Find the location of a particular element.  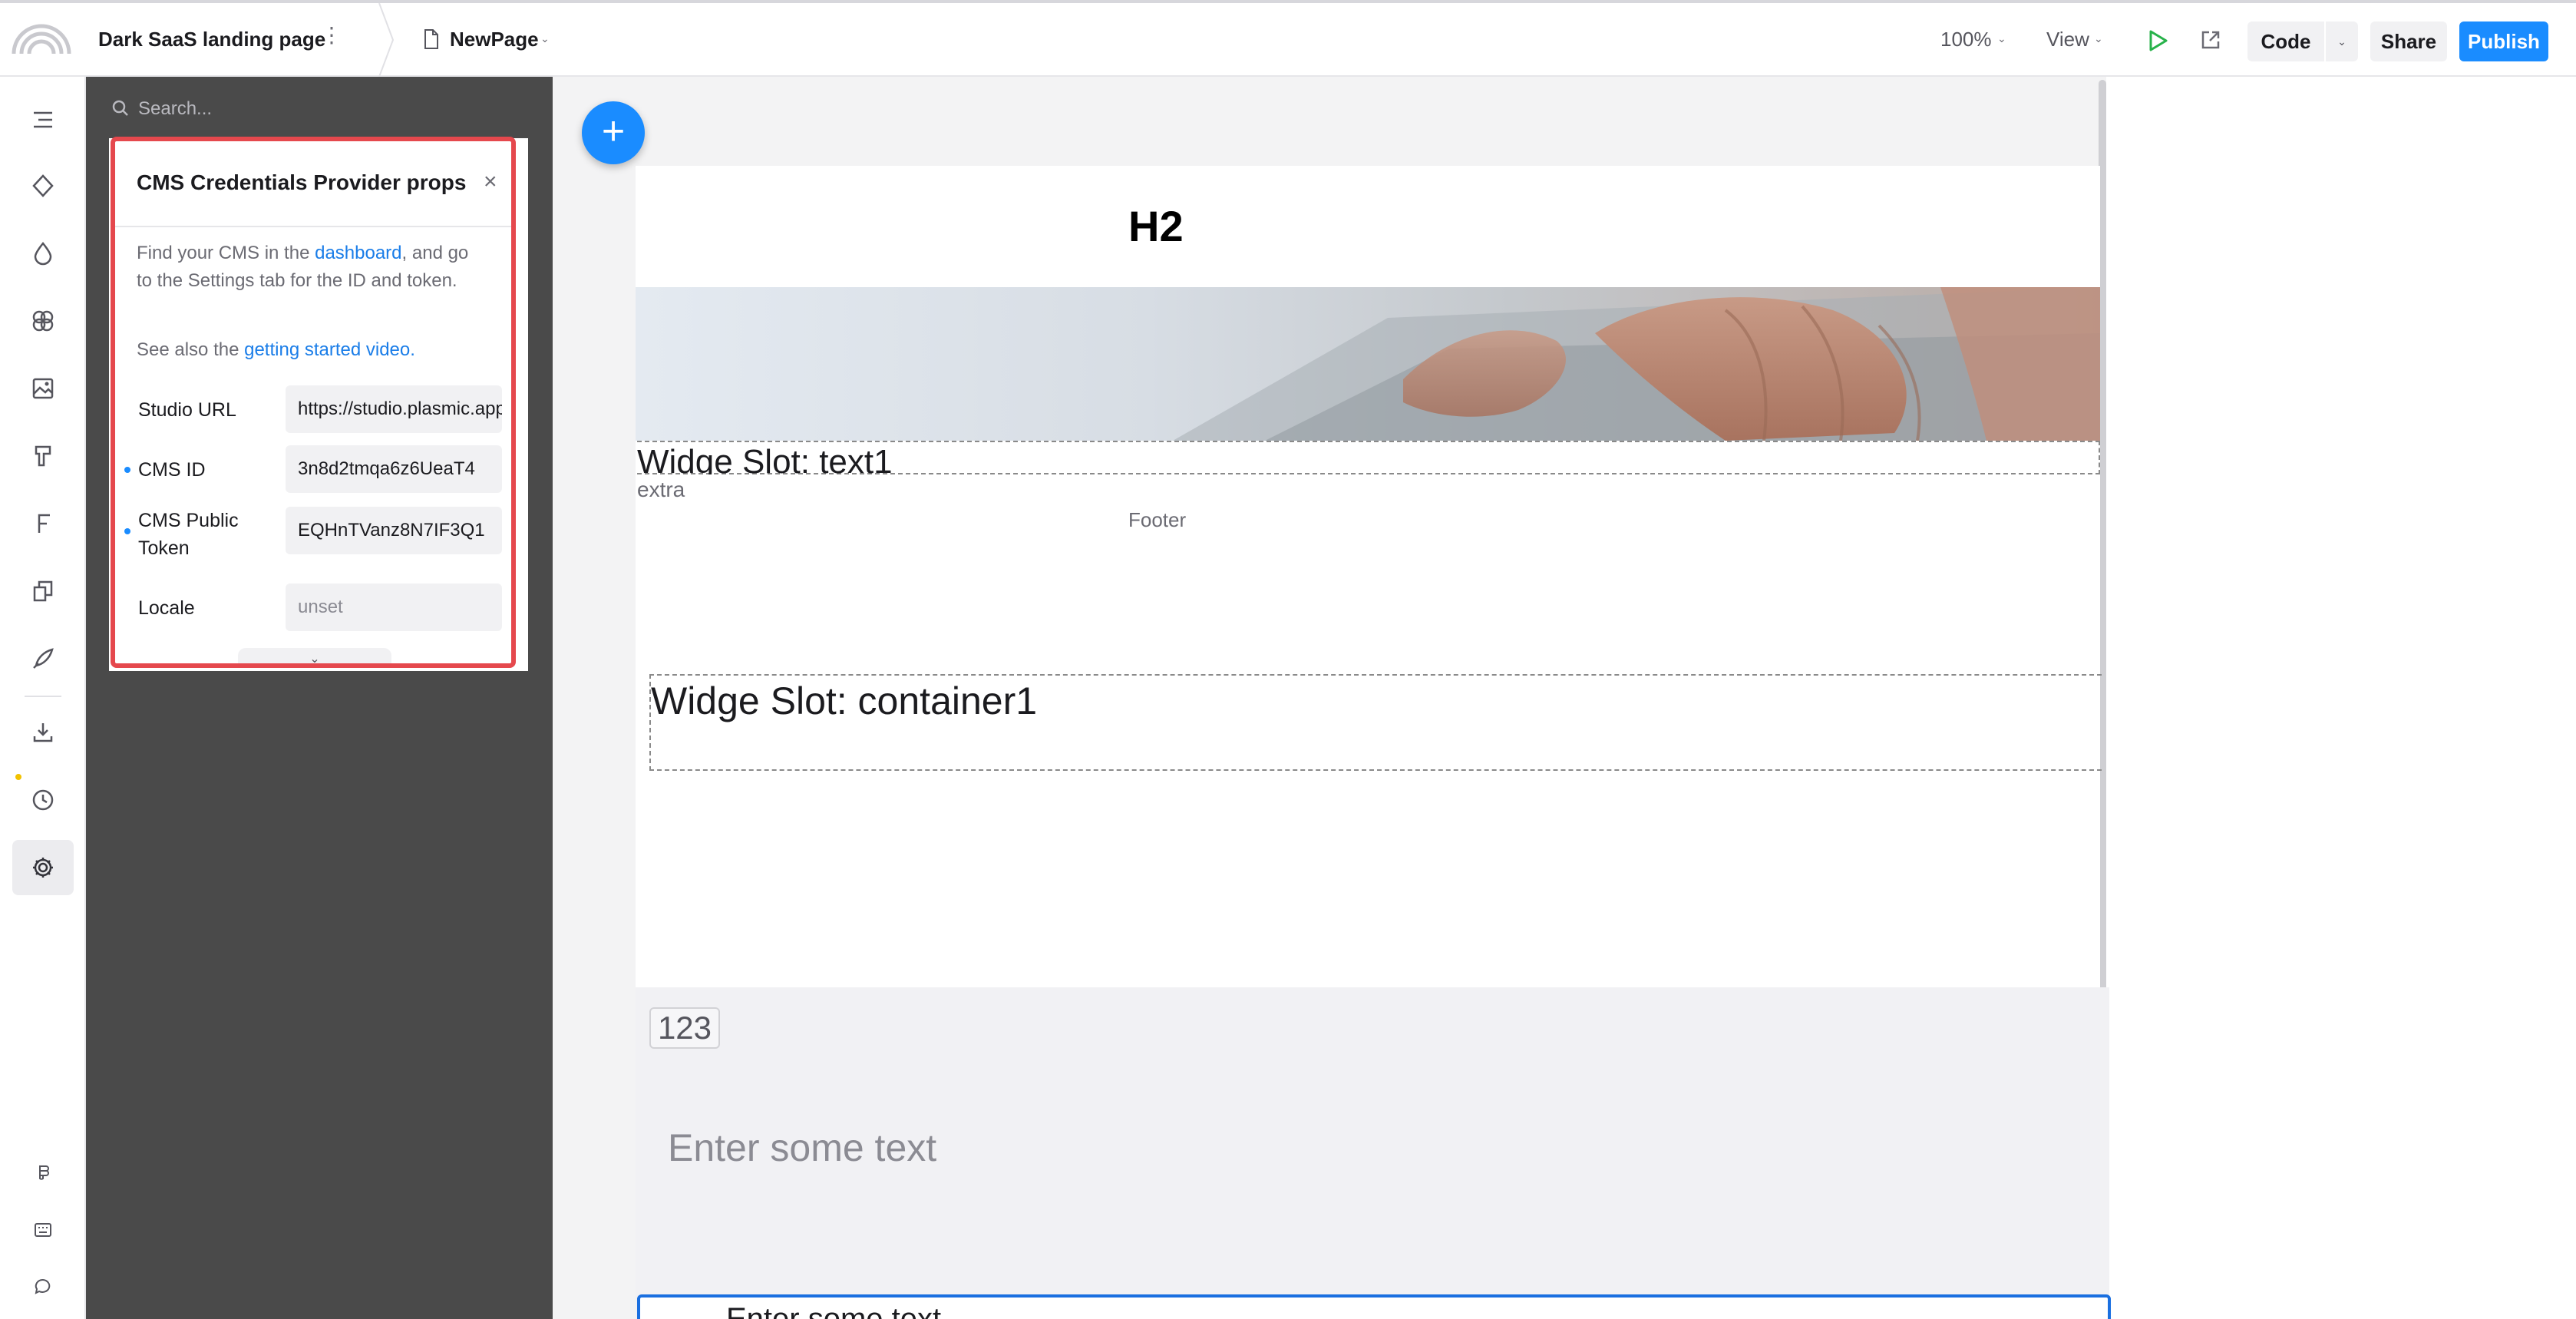

prop-label: CMS Public Token is located at coordinates (188, 534).